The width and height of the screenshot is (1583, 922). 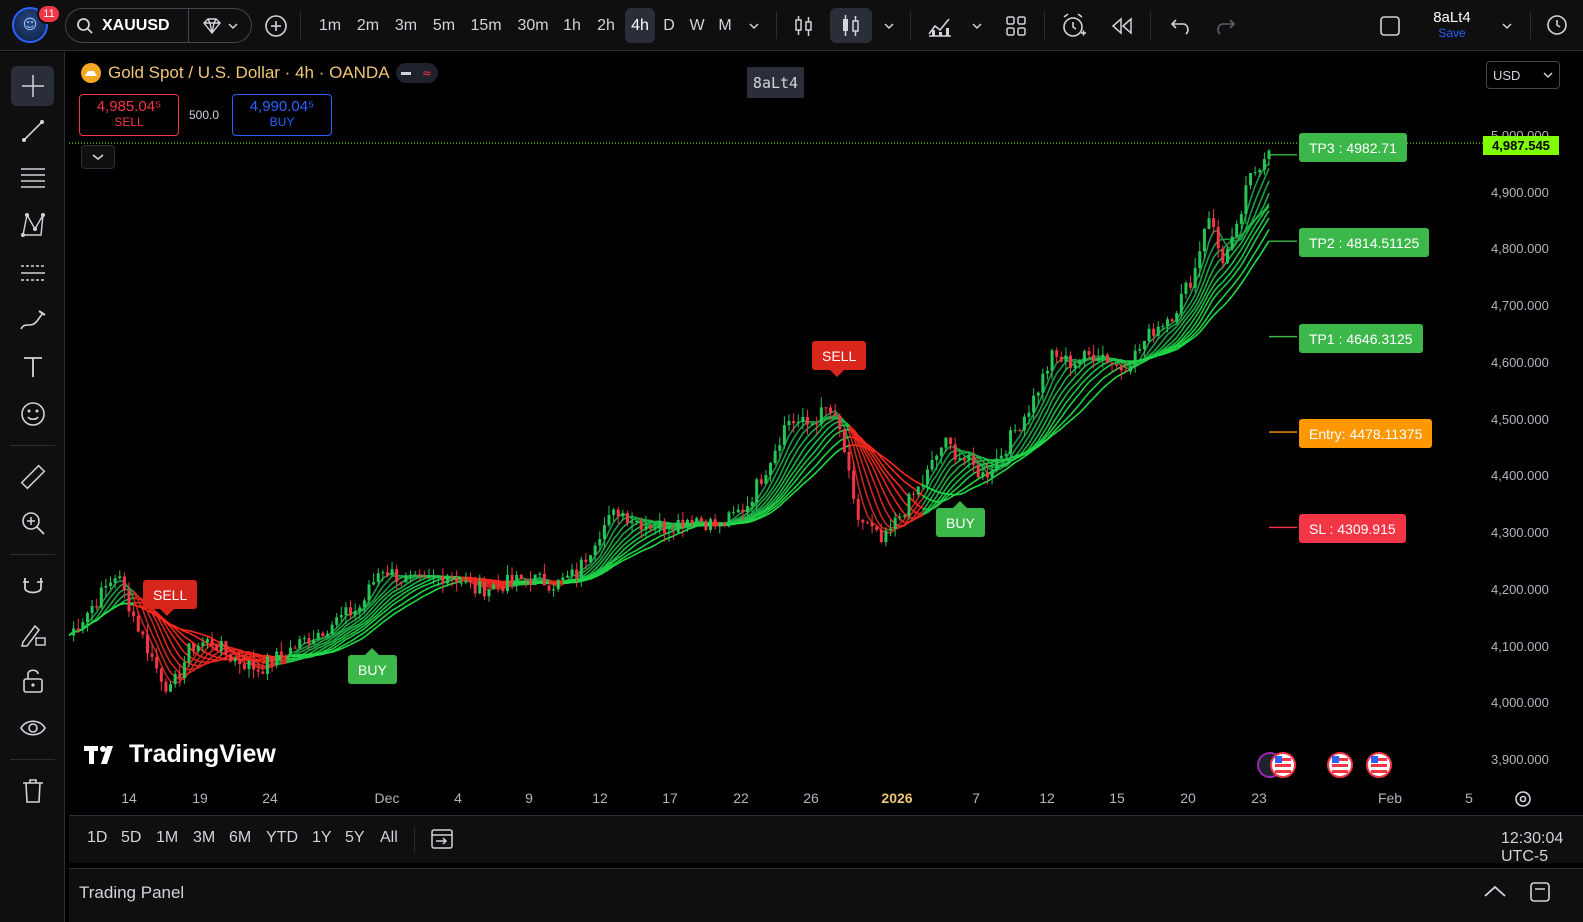 What do you see at coordinates (220, 25) in the screenshot?
I see `watchlist-dropdown` at bounding box center [220, 25].